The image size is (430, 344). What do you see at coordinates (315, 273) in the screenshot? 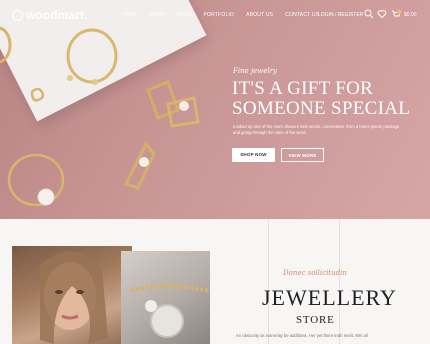
I see `feature-subtitle: Donec sollicitudin` at bounding box center [315, 273].